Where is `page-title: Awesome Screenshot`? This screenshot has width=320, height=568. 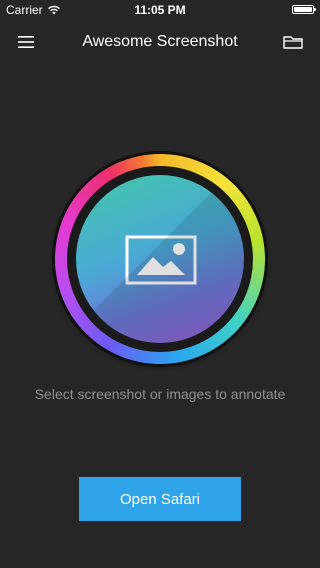 page-title: Awesome Screenshot is located at coordinates (160, 41).